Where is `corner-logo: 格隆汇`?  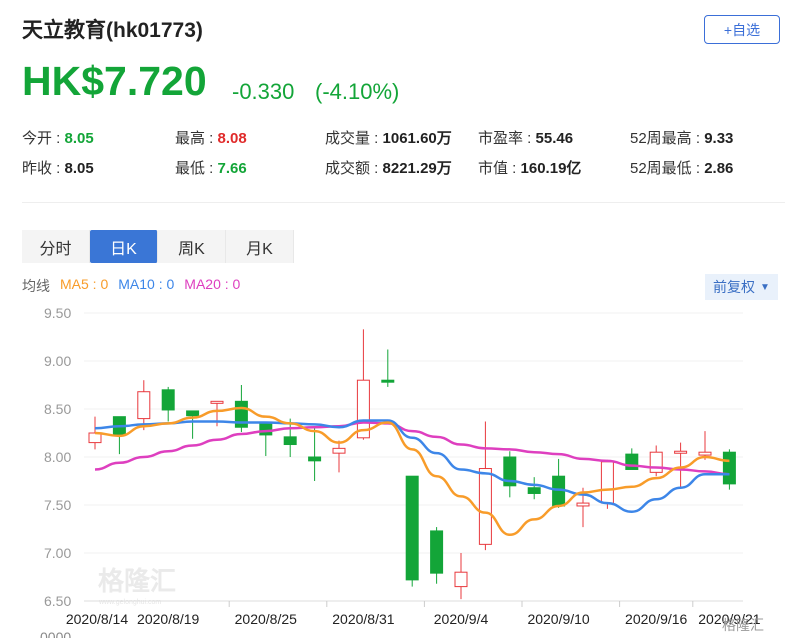
corner-logo: 格隆汇 is located at coordinates (743, 625).